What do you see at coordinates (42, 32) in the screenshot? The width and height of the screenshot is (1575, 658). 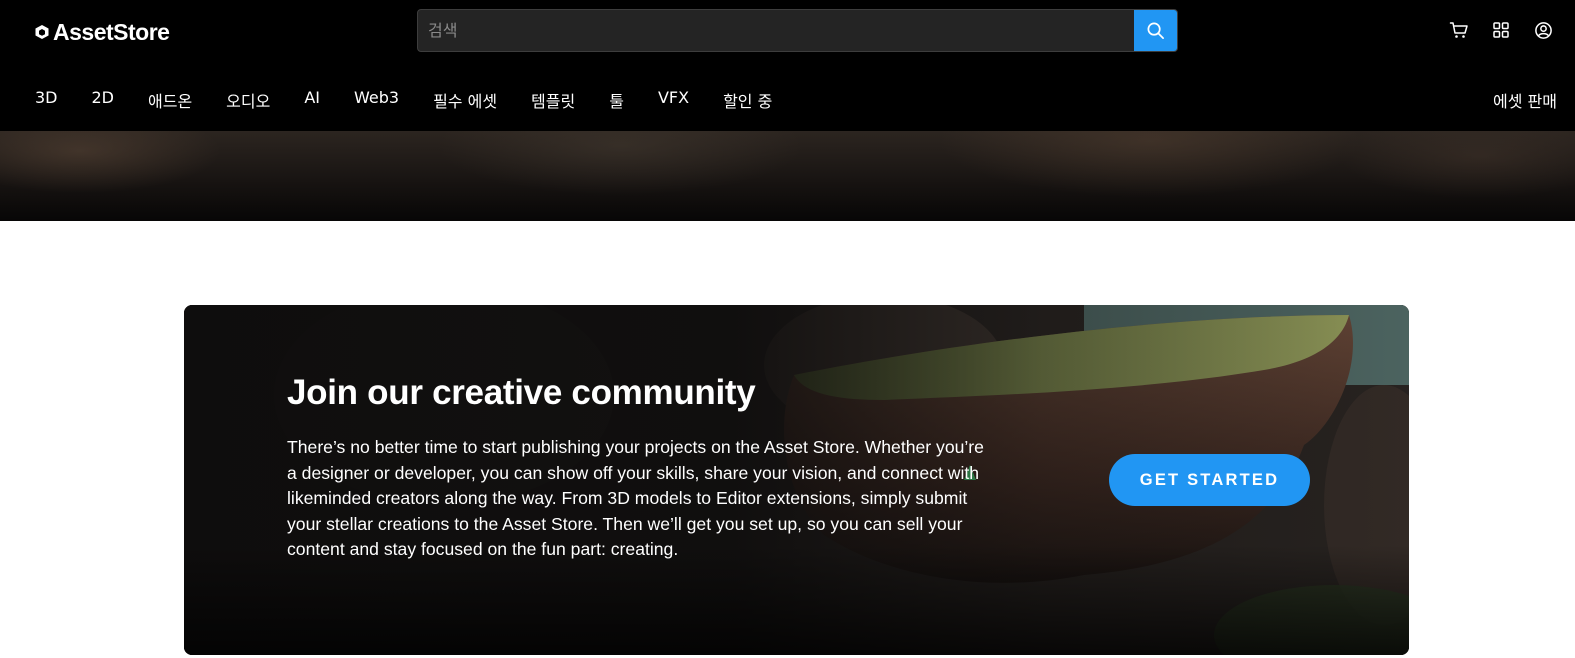 I see `unity-logo-icon` at bounding box center [42, 32].